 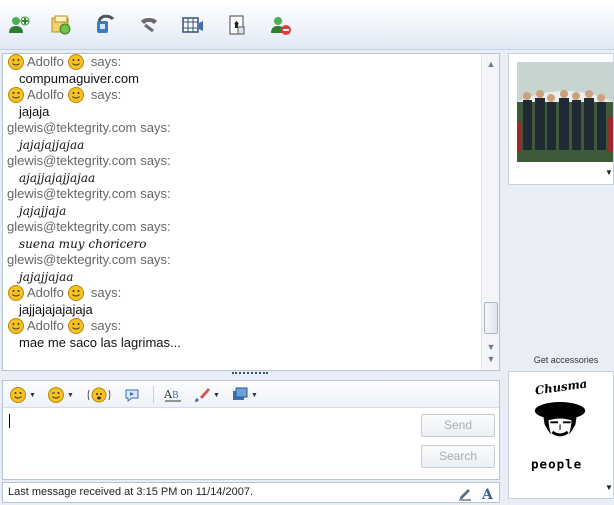 What do you see at coordinates (458, 425) in the screenshot?
I see `send-button: Send` at bounding box center [458, 425].